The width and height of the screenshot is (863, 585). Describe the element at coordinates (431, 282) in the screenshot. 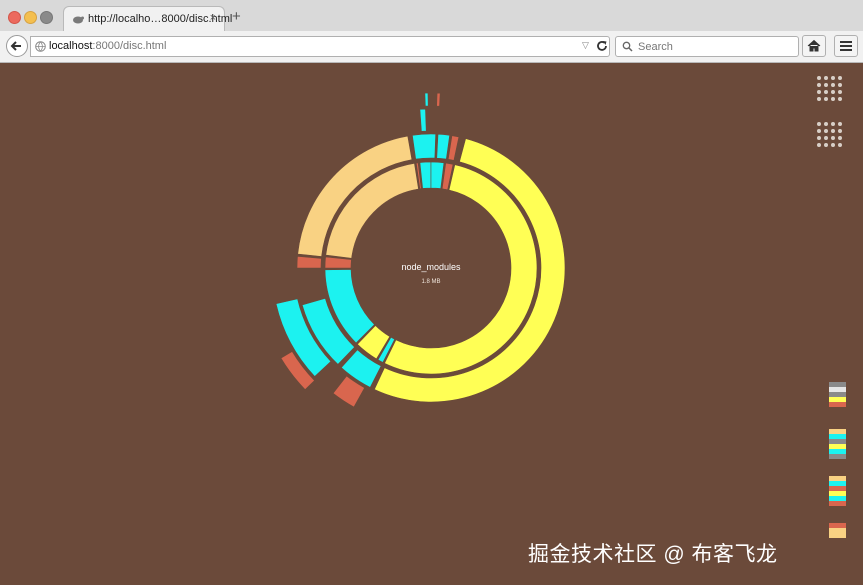

I see `center-size: 1.8 MB` at that location.